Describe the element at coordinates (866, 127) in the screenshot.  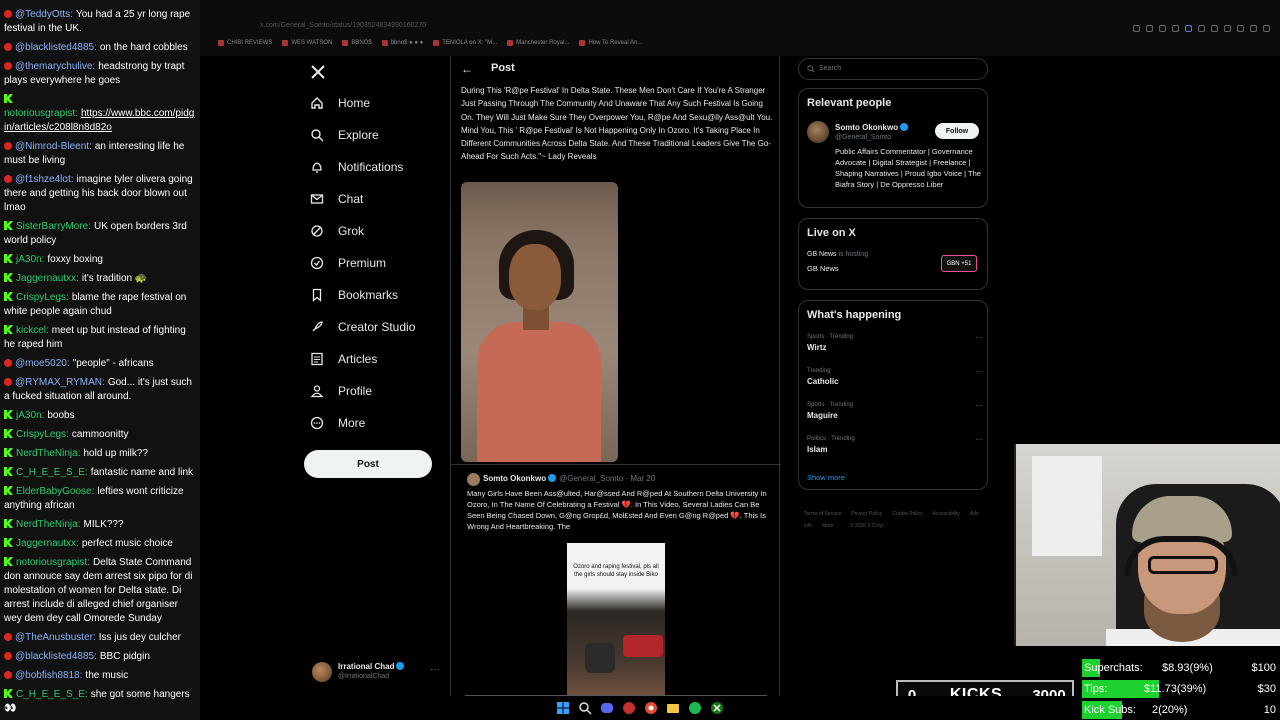
I see `person-name: Somto Okonkwo` at that location.